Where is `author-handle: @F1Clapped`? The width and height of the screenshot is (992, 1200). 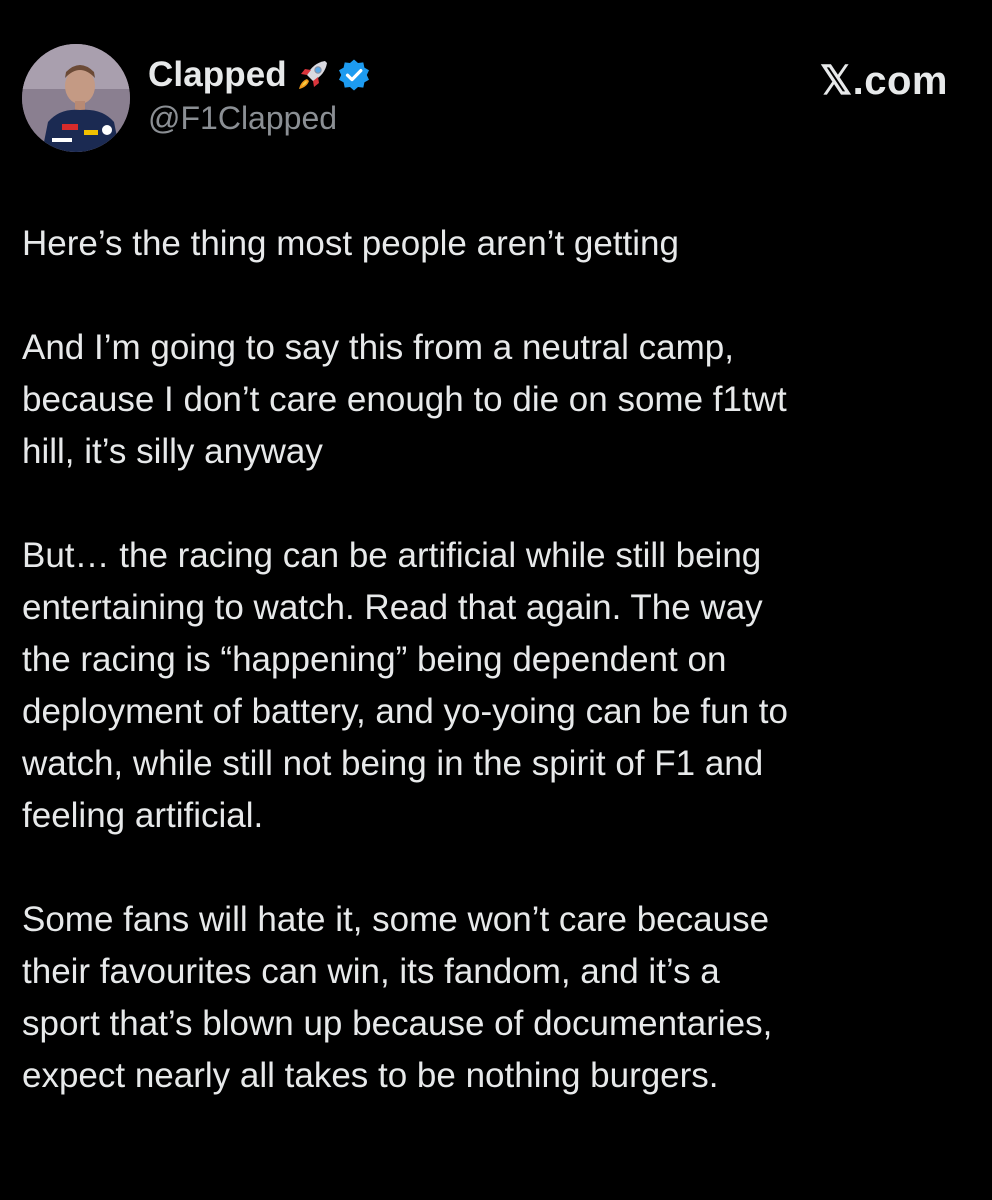 author-handle: @F1Clapped is located at coordinates (259, 118).